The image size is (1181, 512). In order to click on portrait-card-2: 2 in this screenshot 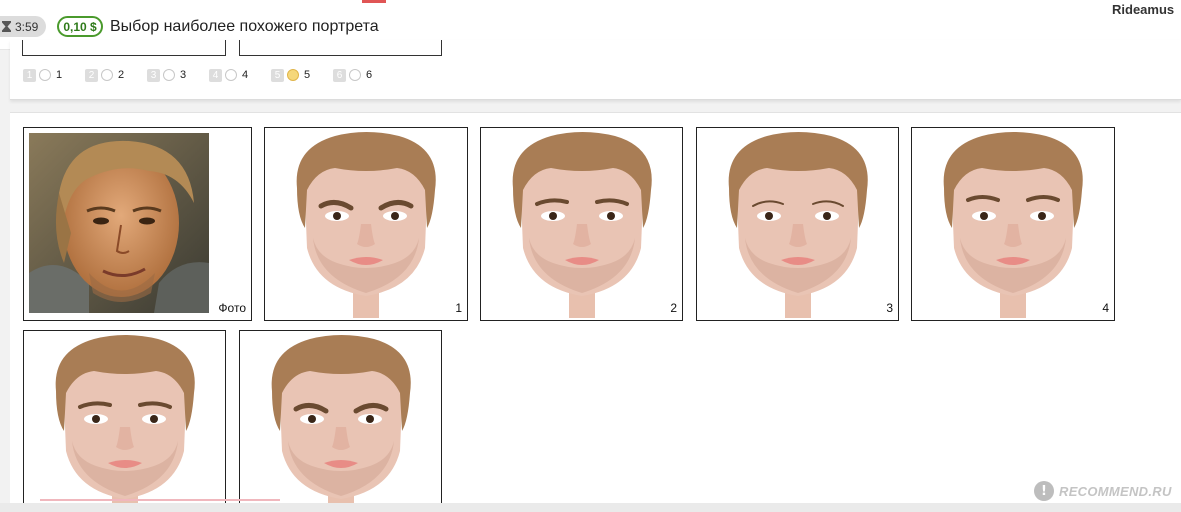, I will do `click(581, 224)`.